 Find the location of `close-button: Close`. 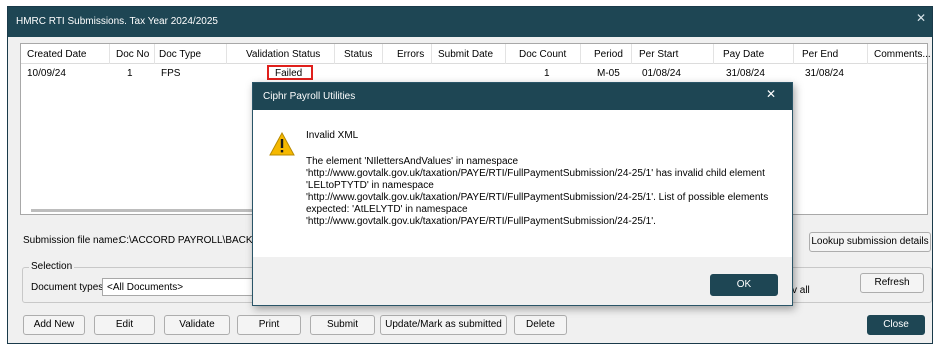

close-button: Close is located at coordinates (896, 325).